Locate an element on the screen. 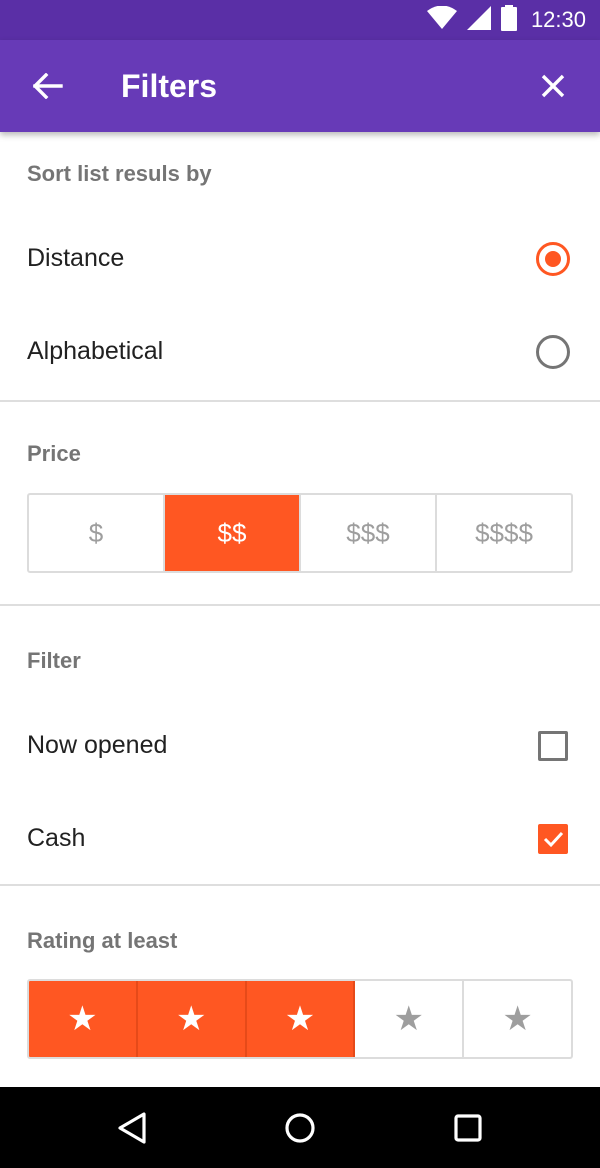  system-nav-bar is located at coordinates (300, 1127).